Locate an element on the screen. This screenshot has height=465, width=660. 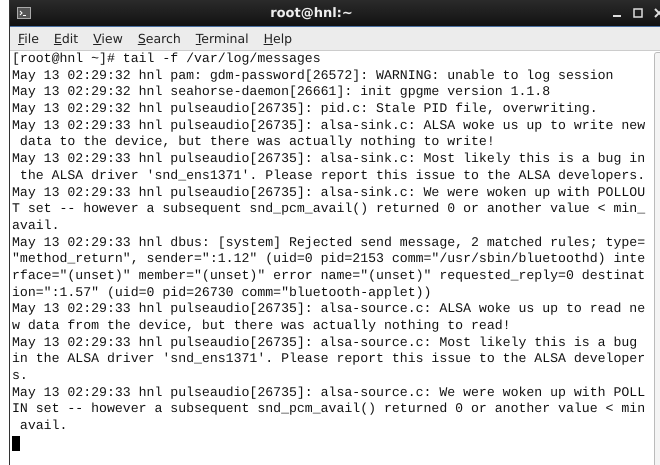
terminal-line: ion=":1.57" (uid=0 pid=26730 comm="bluetooth-applet)) is located at coordinates (222, 293).